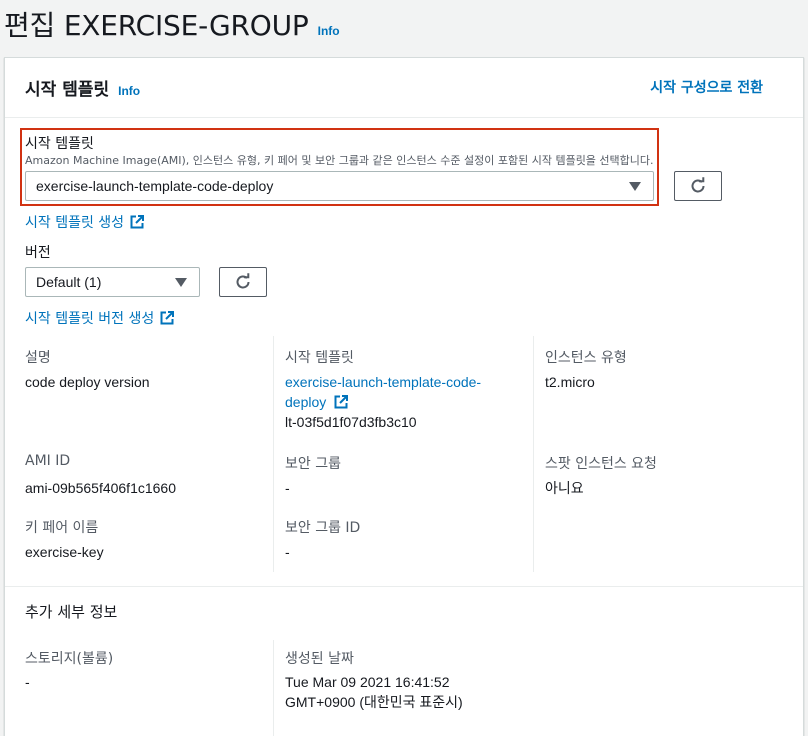  What do you see at coordinates (570, 382) in the screenshot?
I see `instance-type-value: t2.micro` at bounding box center [570, 382].